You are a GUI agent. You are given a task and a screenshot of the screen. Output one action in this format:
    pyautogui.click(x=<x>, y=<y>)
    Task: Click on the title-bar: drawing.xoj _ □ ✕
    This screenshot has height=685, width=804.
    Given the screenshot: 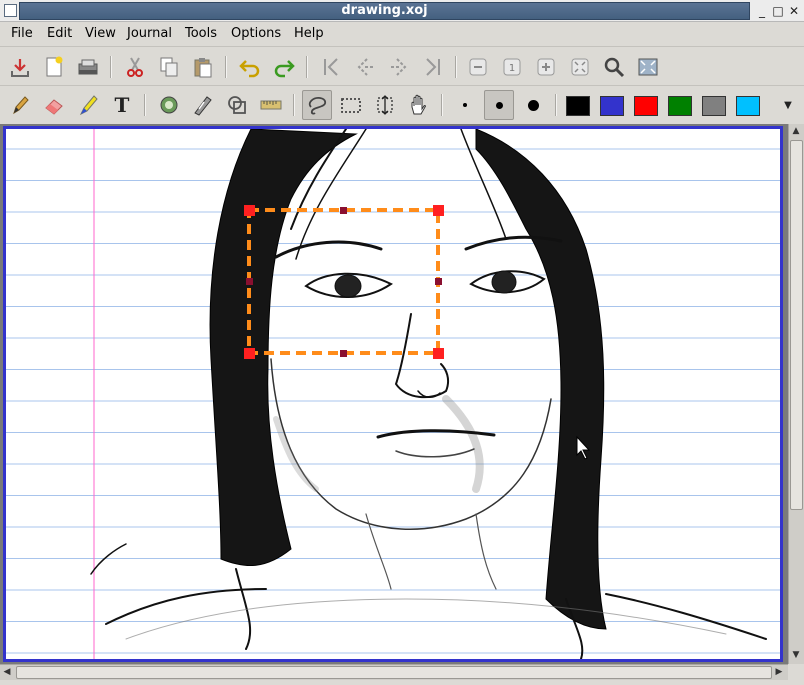 What is the action you would take?
    pyautogui.click(x=402, y=11)
    